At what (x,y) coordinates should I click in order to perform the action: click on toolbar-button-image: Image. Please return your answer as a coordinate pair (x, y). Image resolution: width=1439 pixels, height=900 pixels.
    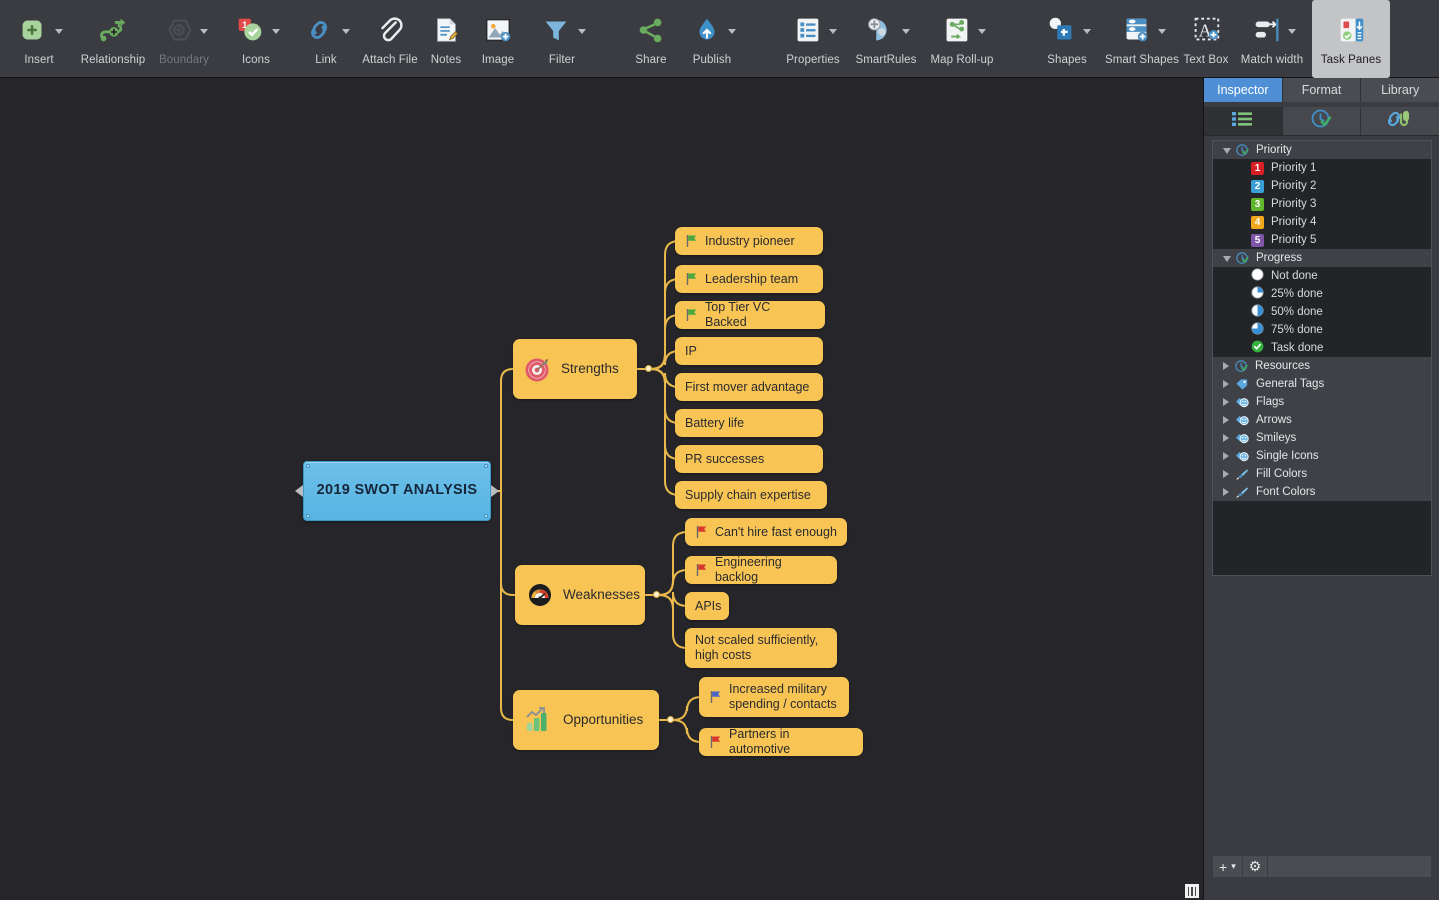
    Looking at the image, I should click on (498, 39).